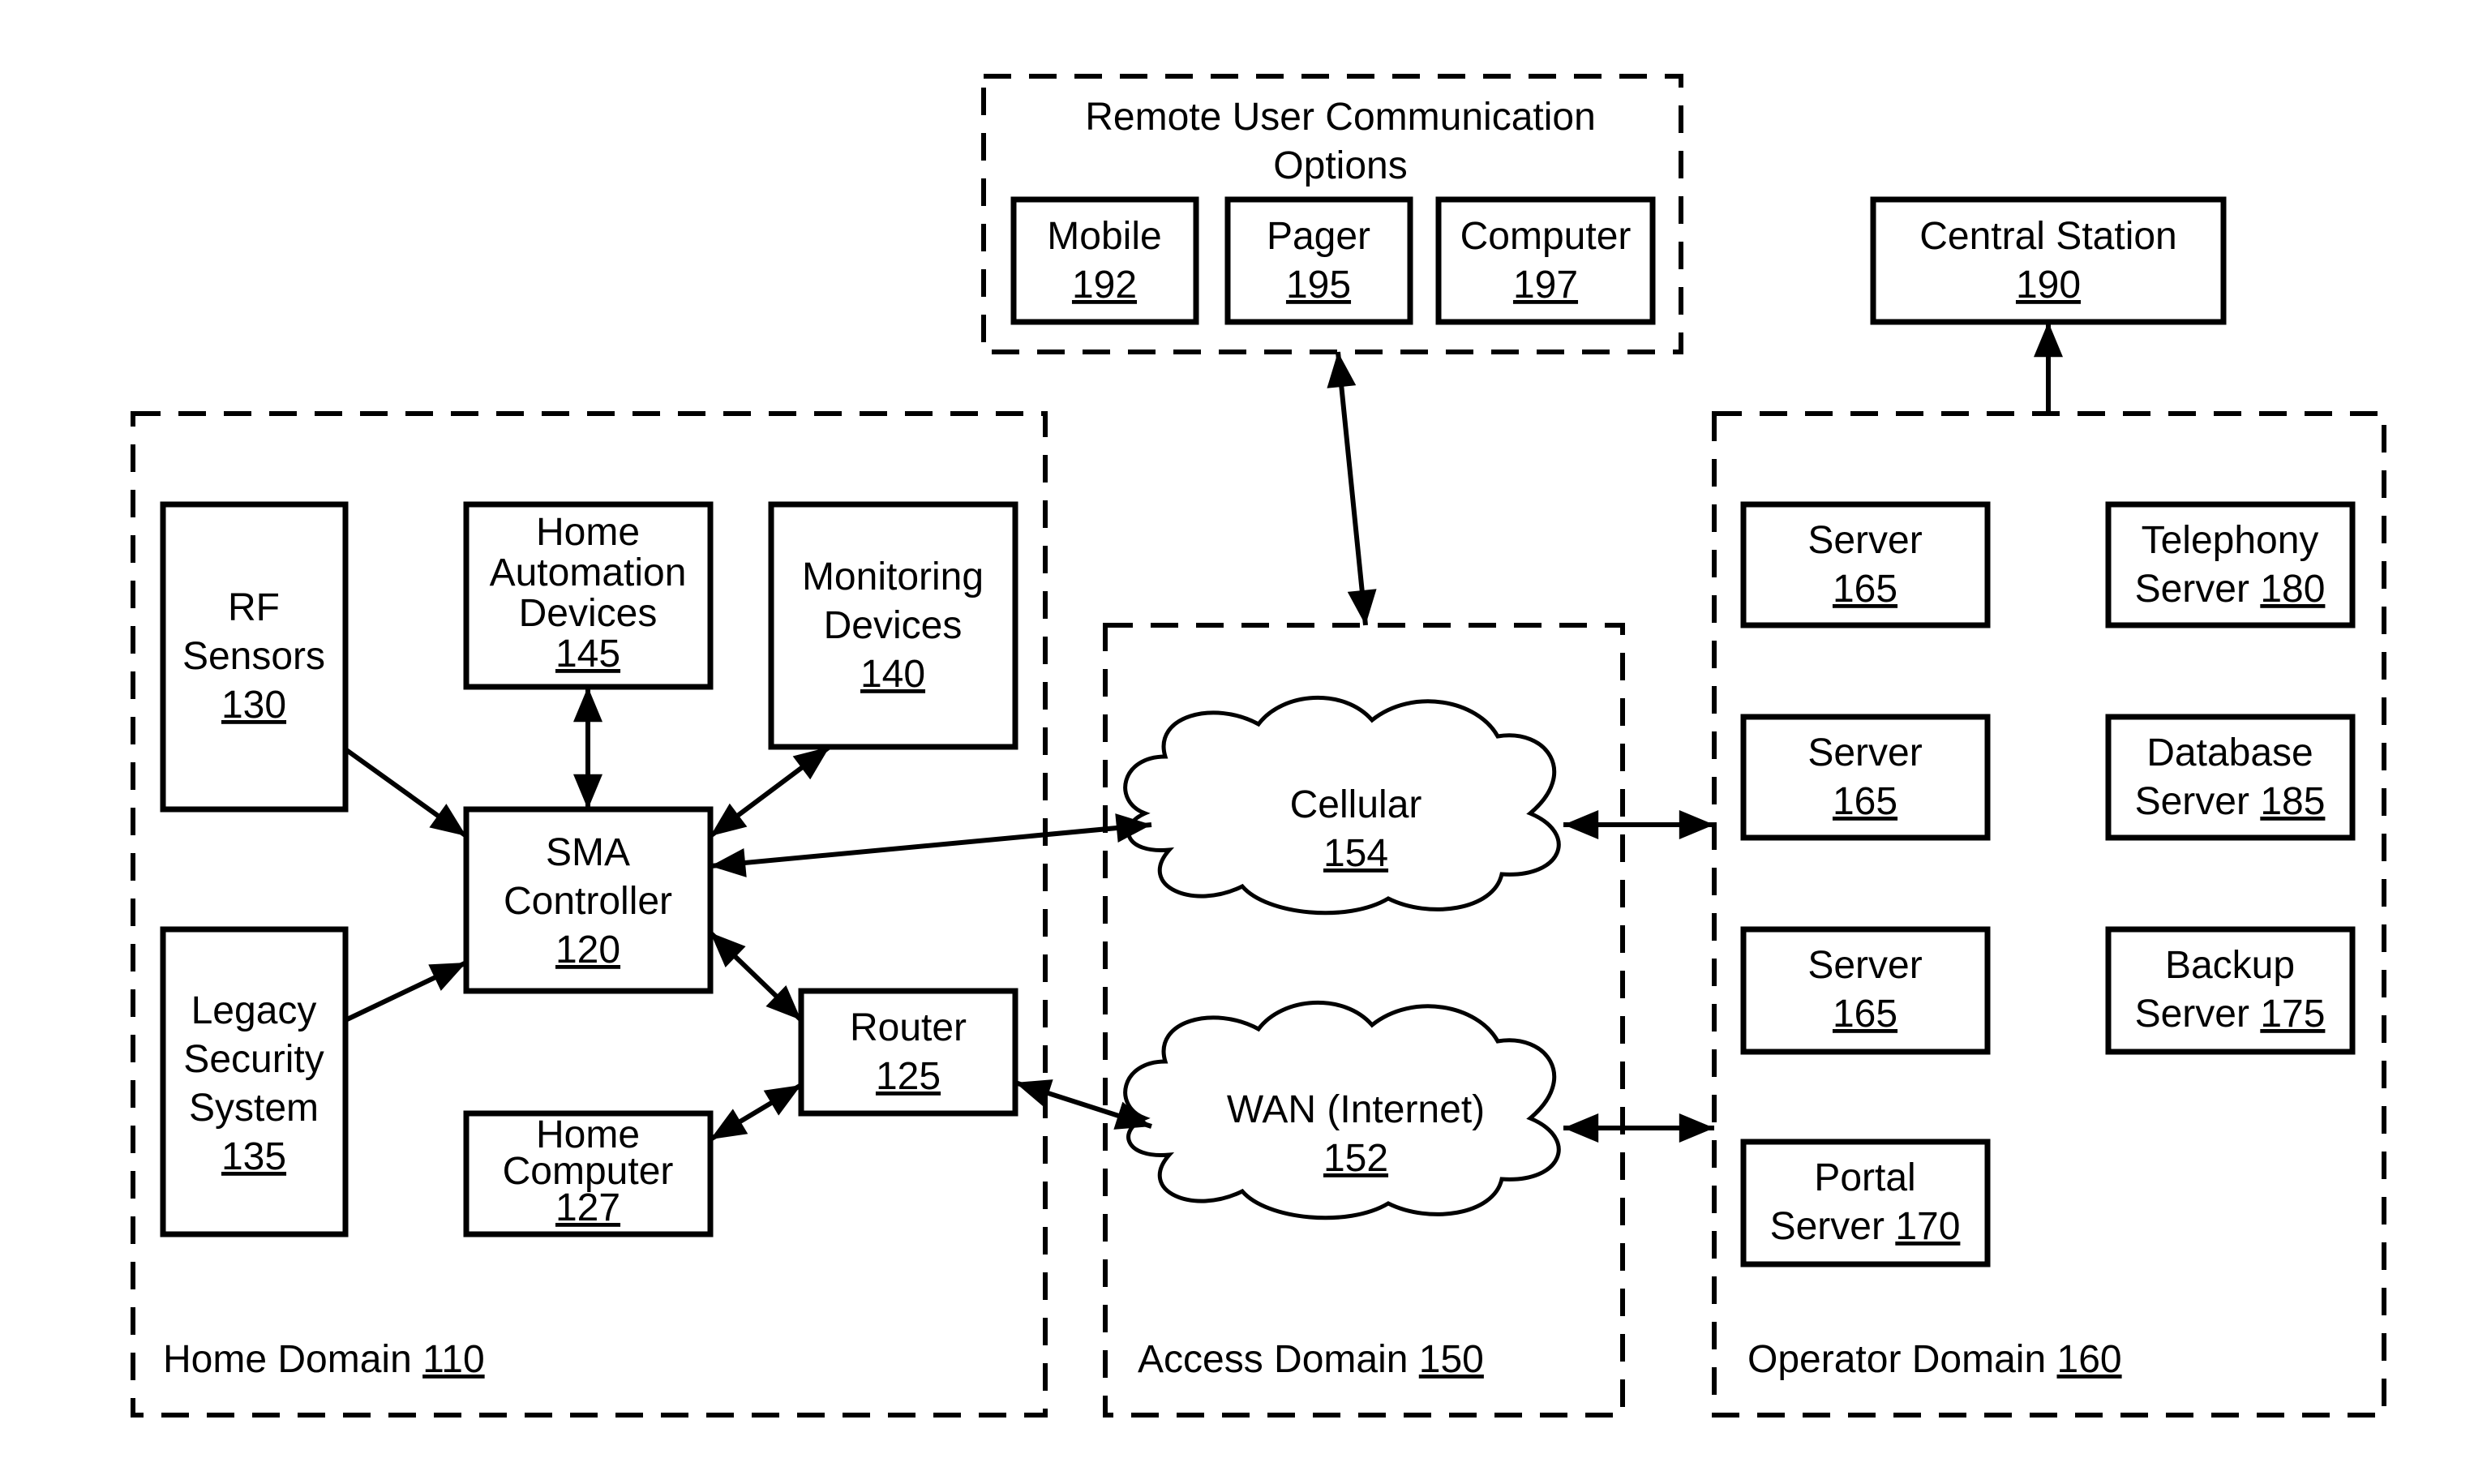  What do you see at coordinates (254, 1010) in the screenshot?
I see `legacy-security-label: Legacy` at bounding box center [254, 1010].